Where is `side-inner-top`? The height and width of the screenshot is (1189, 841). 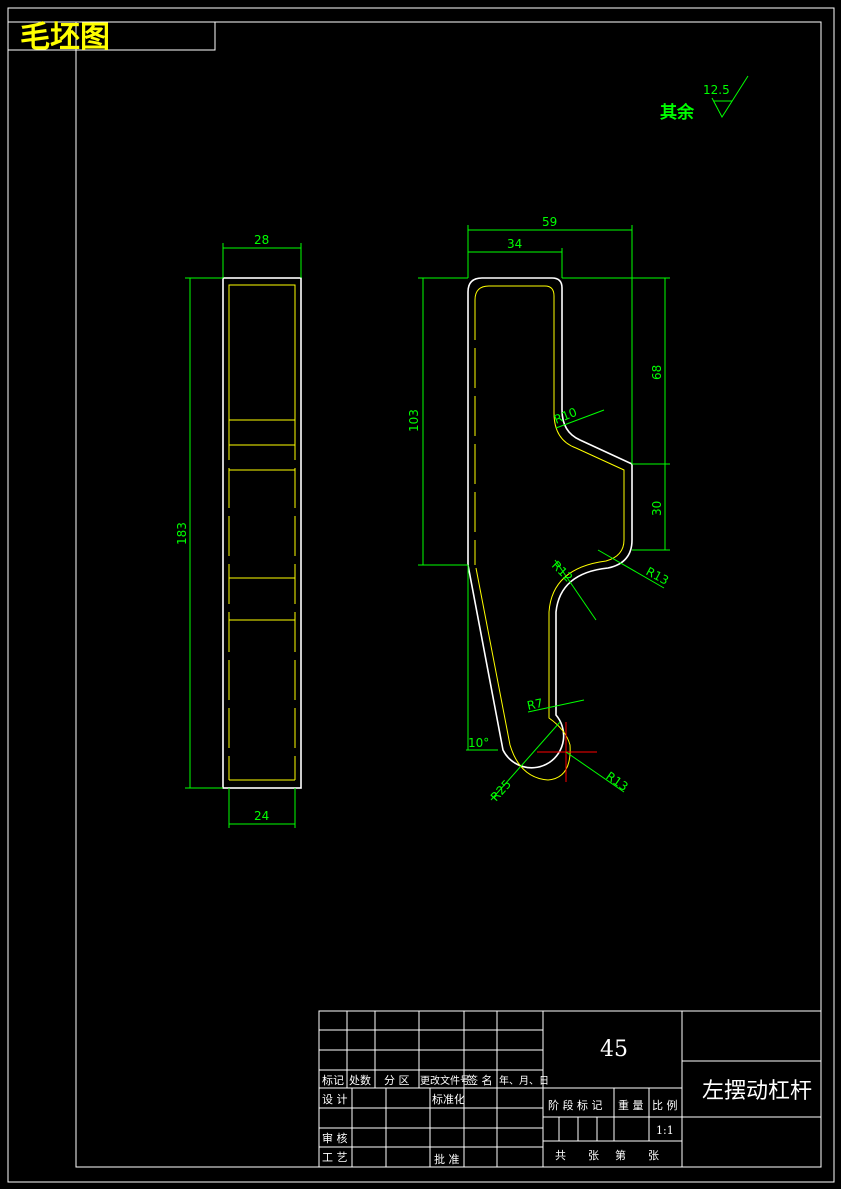
side-inner-top is located at coordinates (262, 352).